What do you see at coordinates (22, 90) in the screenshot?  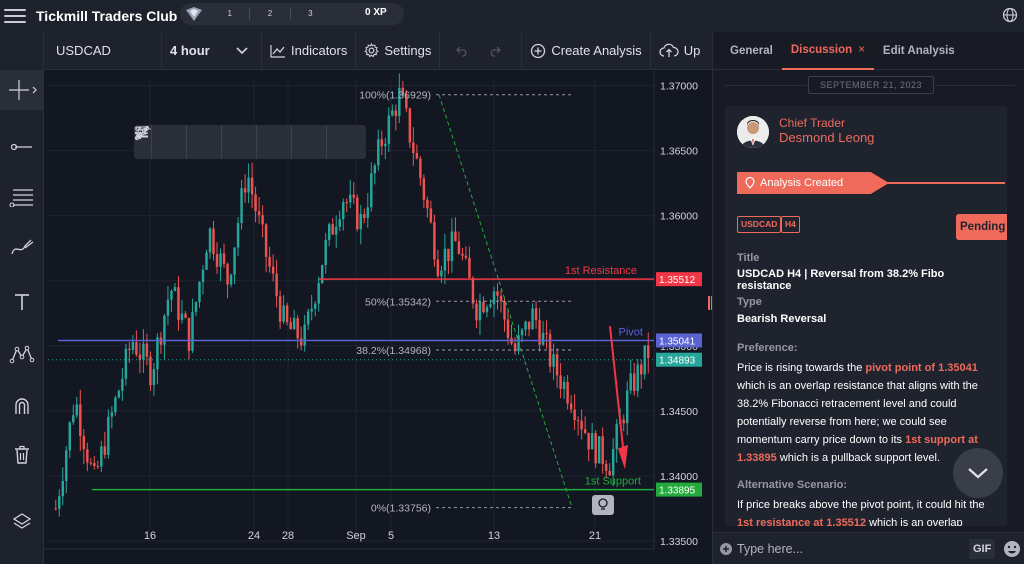 I see `crosshair-tool` at bounding box center [22, 90].